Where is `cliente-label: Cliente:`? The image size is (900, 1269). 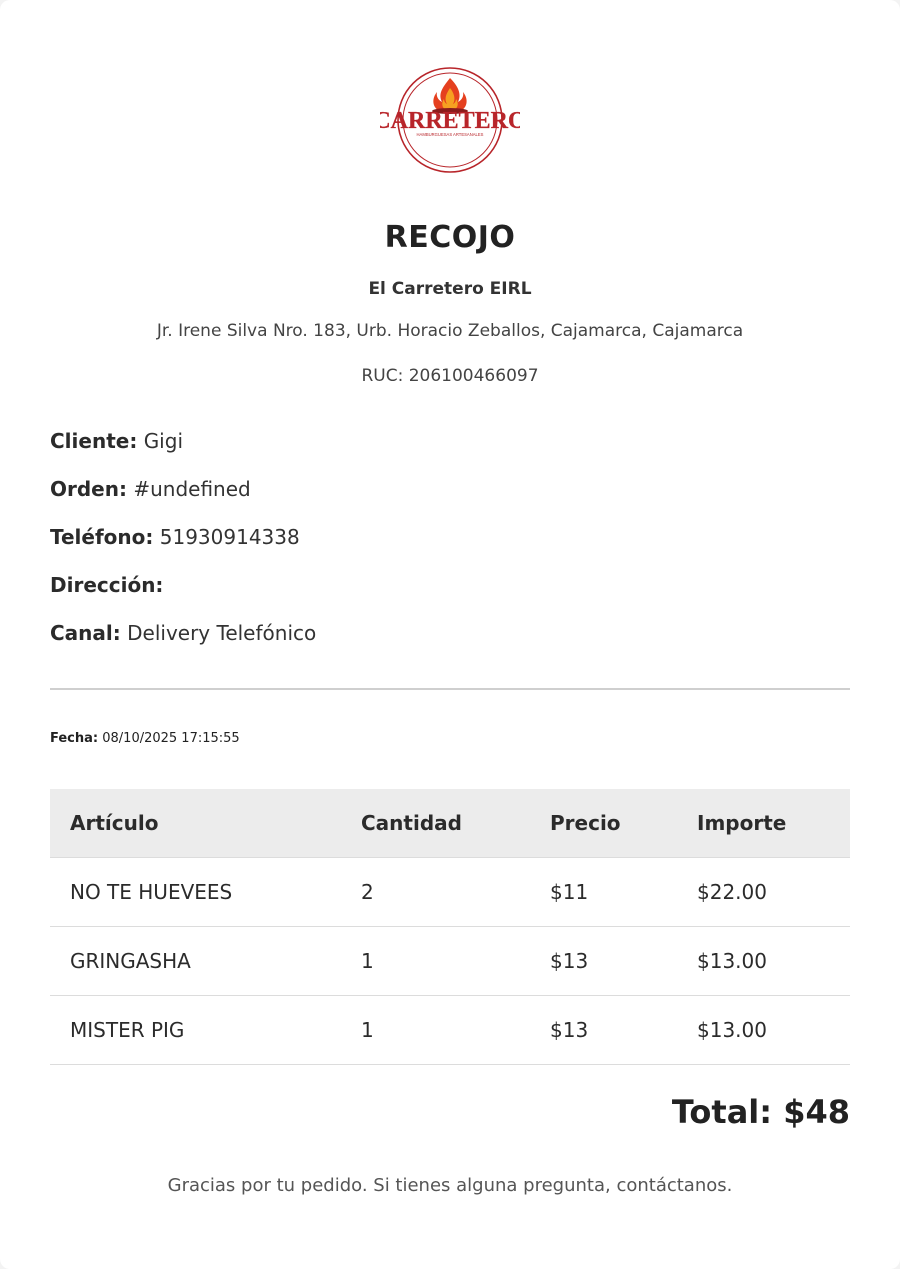 cliente-label: Cliente: is located at coordinates (94, 441).